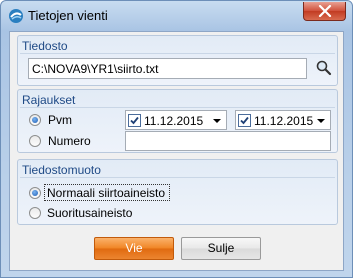 This screenshot has width=353, height=278. What do you see at coordinates (106, 193) in the screenshot?
I see `radio-normal-export-label: Normaali siirtoaineisto` at bounding box center [106, 193].